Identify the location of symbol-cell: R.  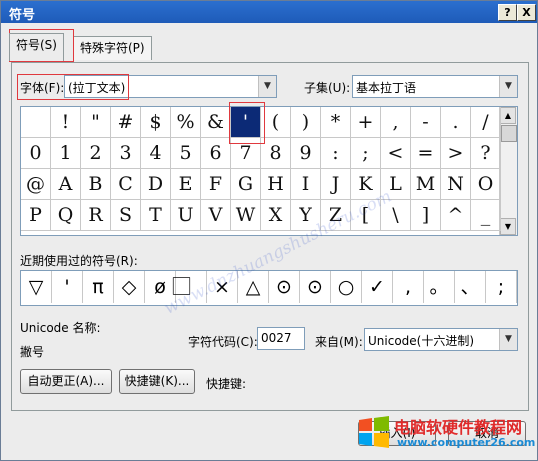
(96, 215).